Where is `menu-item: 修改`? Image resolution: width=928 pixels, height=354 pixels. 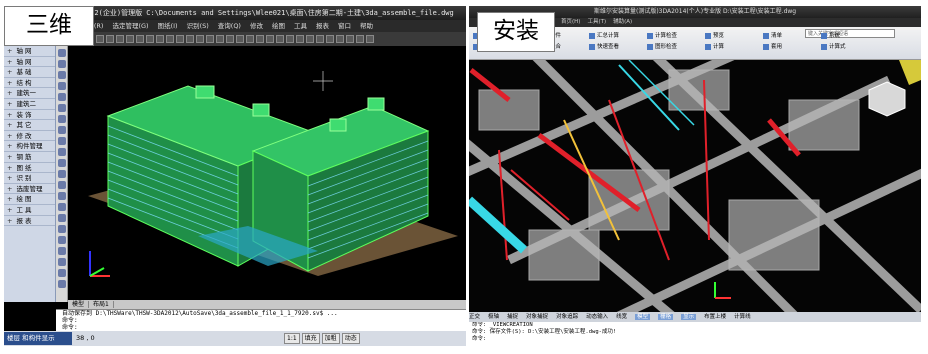 menu-item: 修改 is located at coordinates (256, 26).